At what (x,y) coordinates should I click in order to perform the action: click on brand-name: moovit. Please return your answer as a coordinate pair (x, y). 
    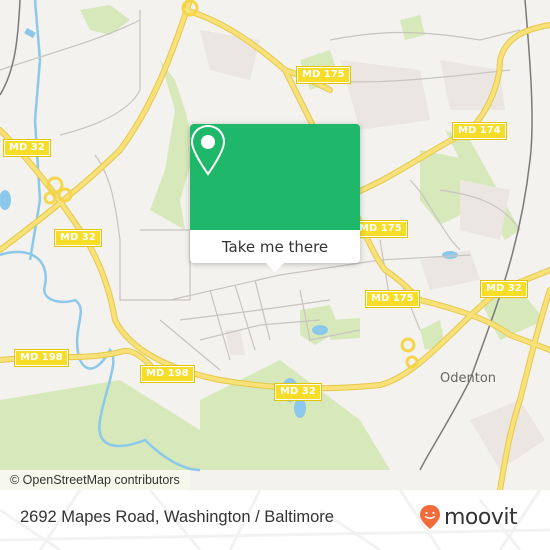
    Looking at the image, I should click on (481, 517).